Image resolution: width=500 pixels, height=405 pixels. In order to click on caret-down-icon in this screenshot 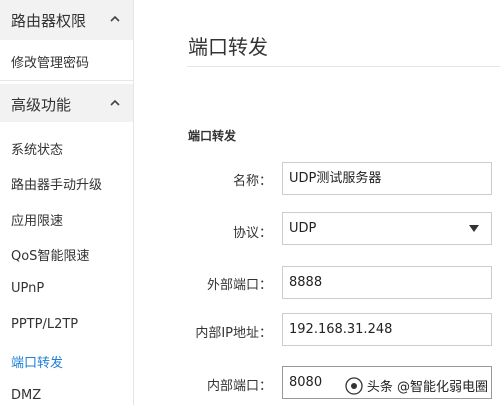, I will do `click(474, 228)`.